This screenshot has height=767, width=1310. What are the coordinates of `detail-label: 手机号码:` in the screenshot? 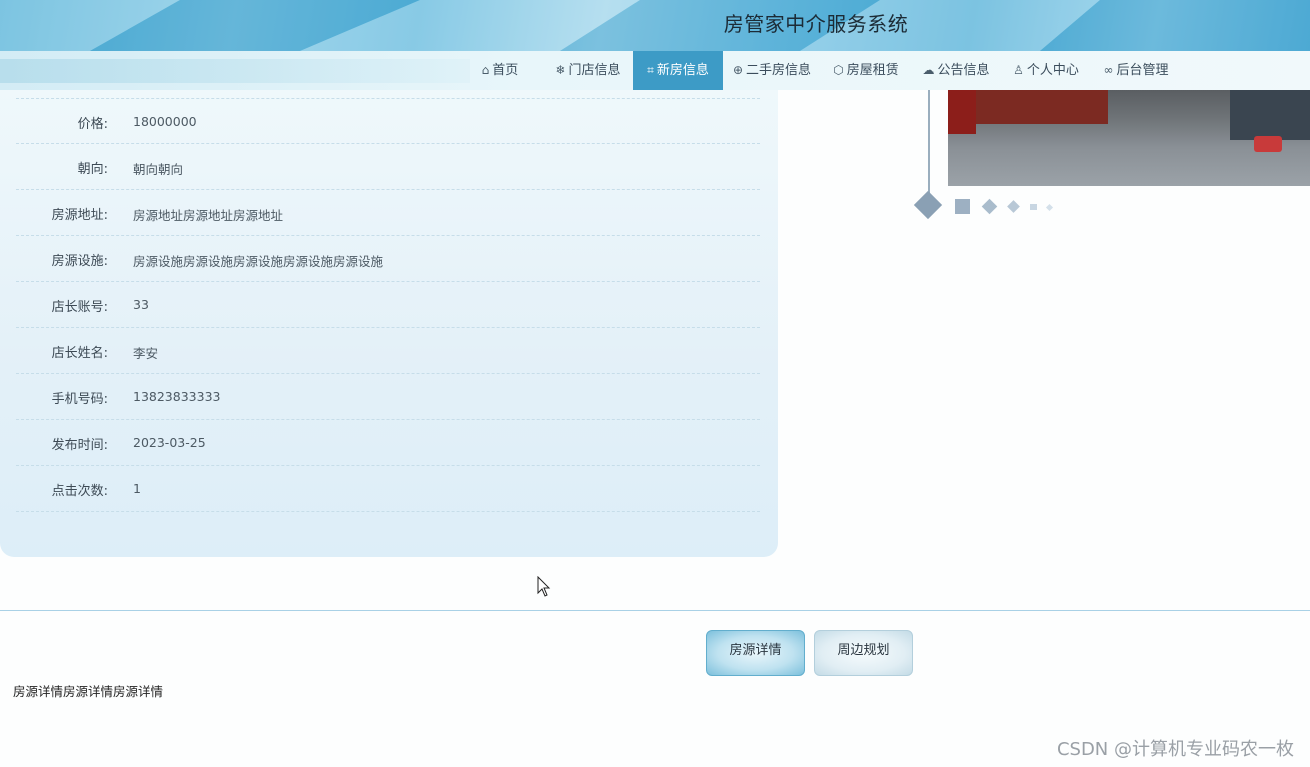 It's located at (79, 399).